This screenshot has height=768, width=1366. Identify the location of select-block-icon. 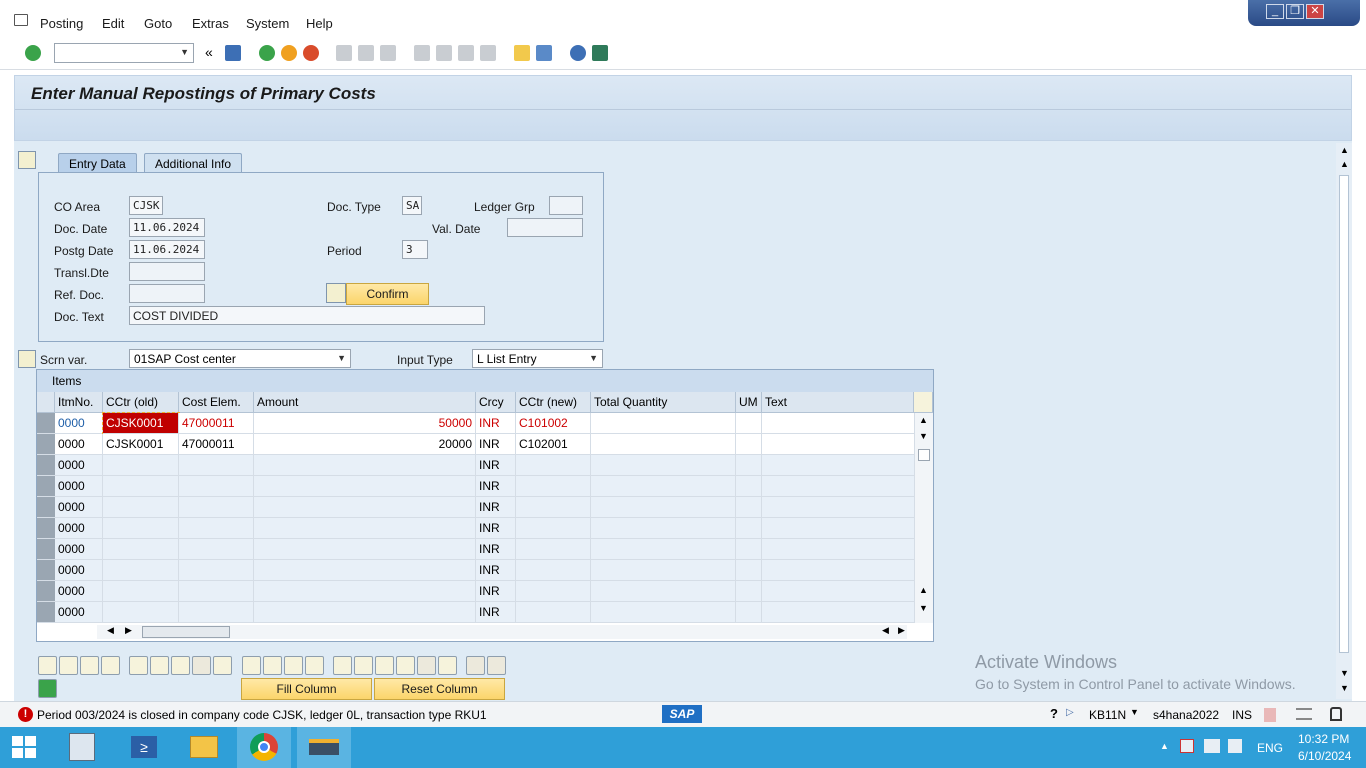
(89, 665).